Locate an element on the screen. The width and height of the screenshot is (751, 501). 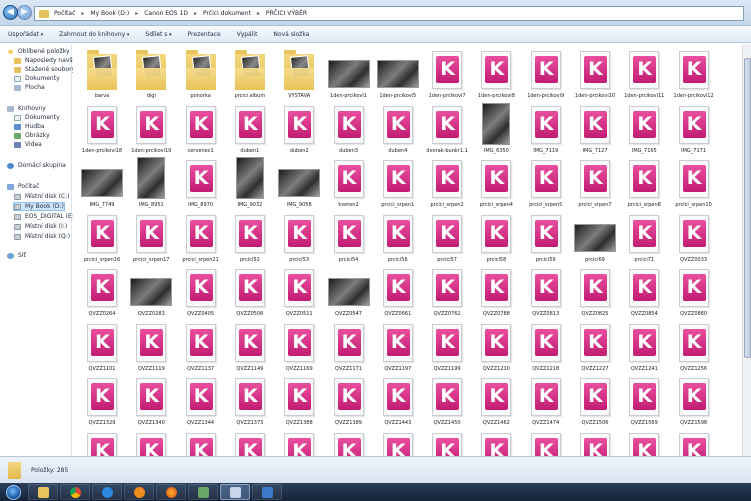
nav-documents-fav: Dokumenty is located at coordinates (37, 78).